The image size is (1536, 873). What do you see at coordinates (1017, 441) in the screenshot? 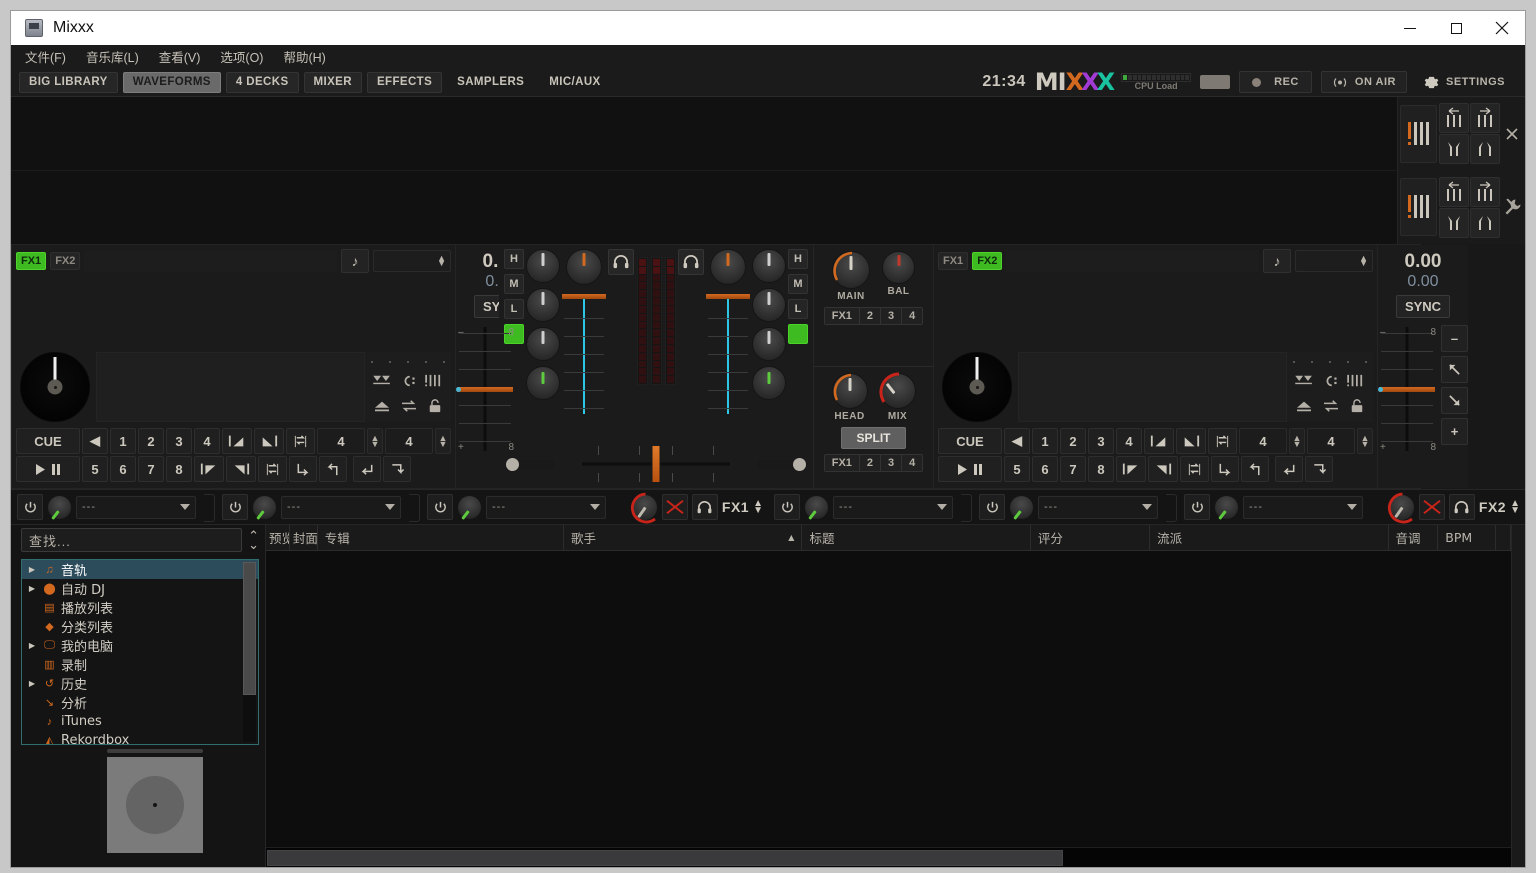
I see `deck2-reverse-button: ◀` at bounding box center [1017, 441].